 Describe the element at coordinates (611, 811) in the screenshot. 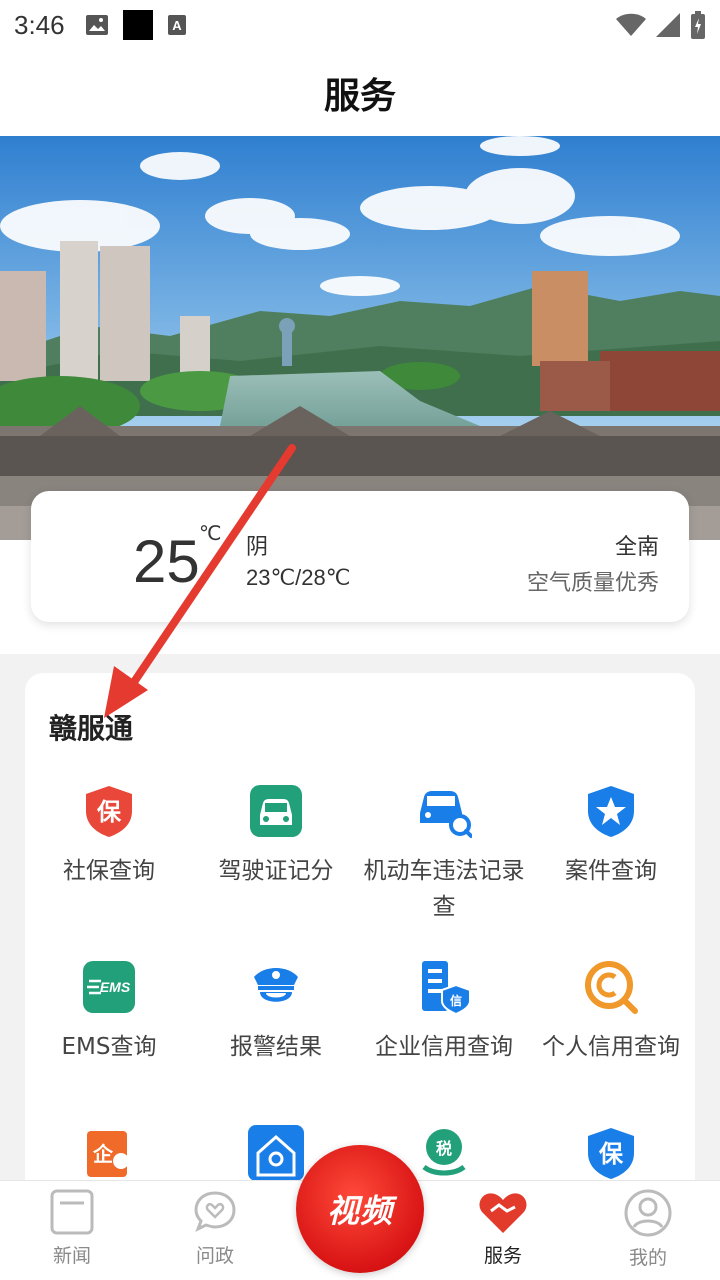

I see `police-shield-icon` at that location.